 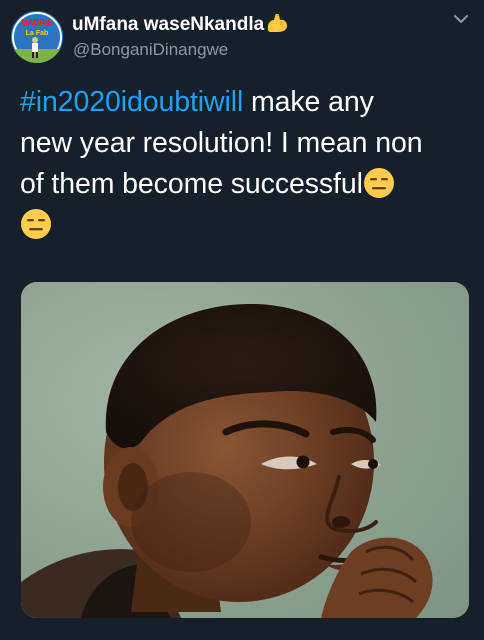 I want to click on display-name: uMfana waseNkandla, so click(x=180, y=26).